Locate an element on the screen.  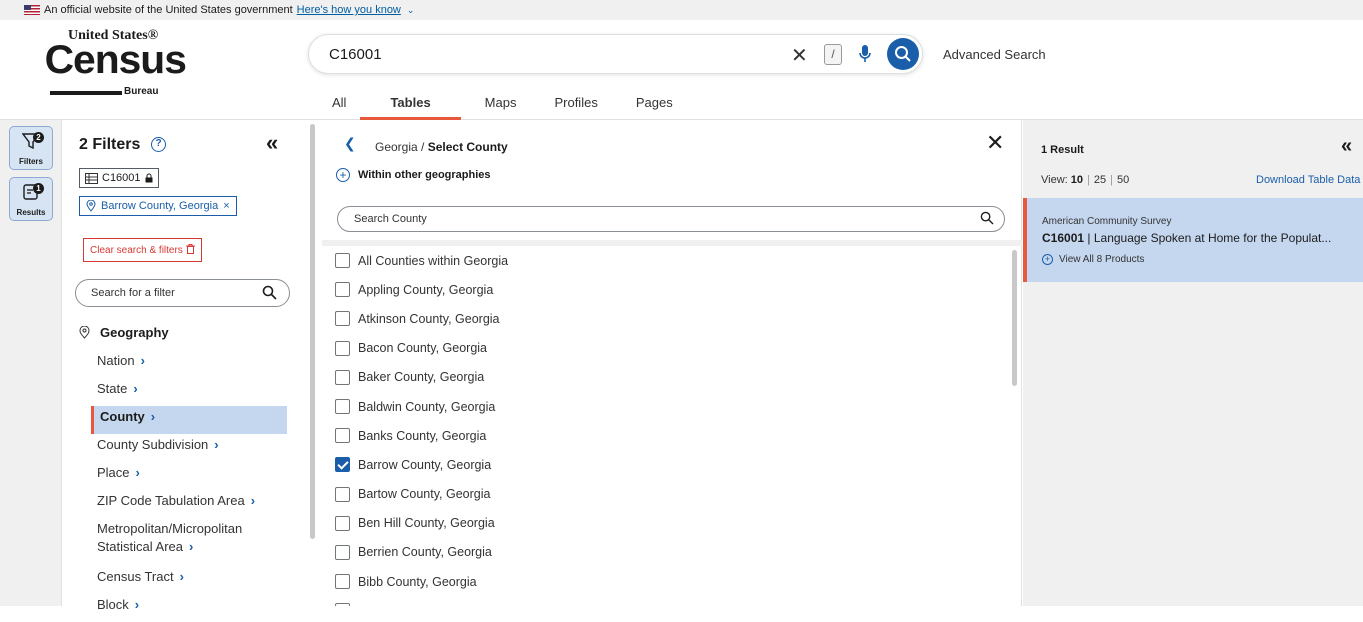
table-chip-label: C16001 is located at coordinates (121, 178).